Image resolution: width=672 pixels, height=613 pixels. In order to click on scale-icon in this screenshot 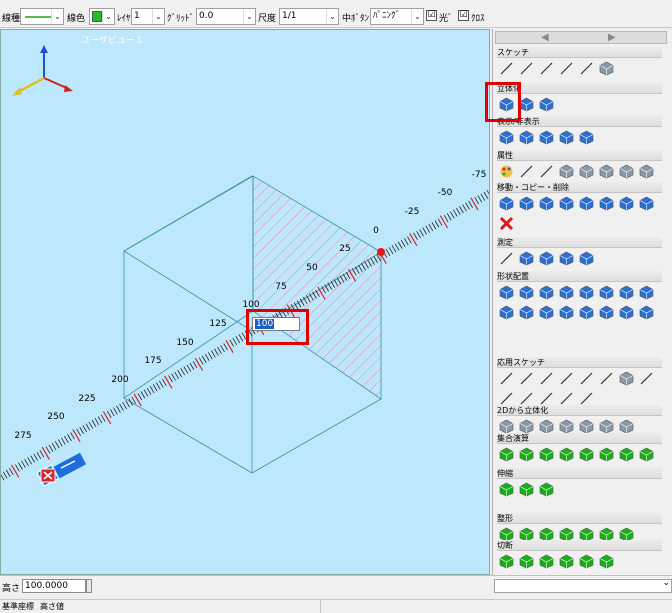, I will do `click(626, 203)`.